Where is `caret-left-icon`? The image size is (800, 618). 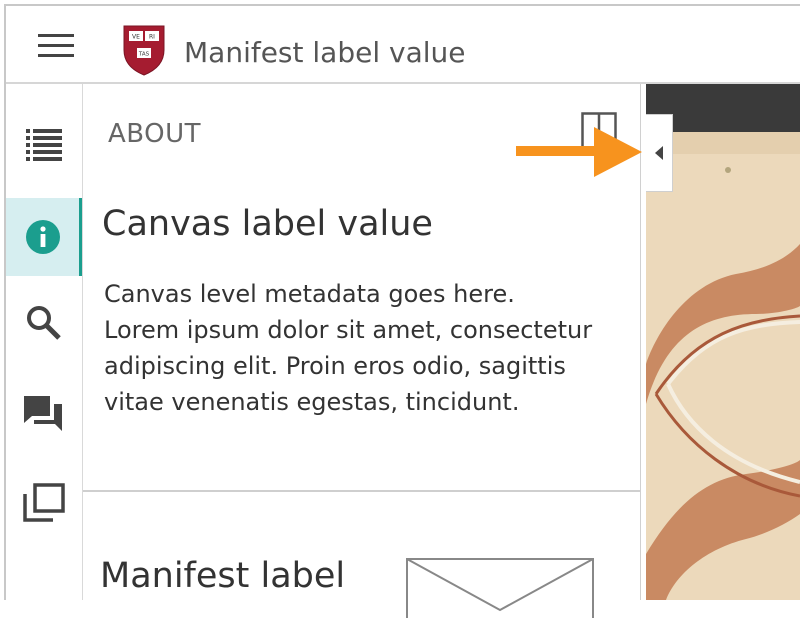 caret-left-icon is located at coordinates (659, 153).